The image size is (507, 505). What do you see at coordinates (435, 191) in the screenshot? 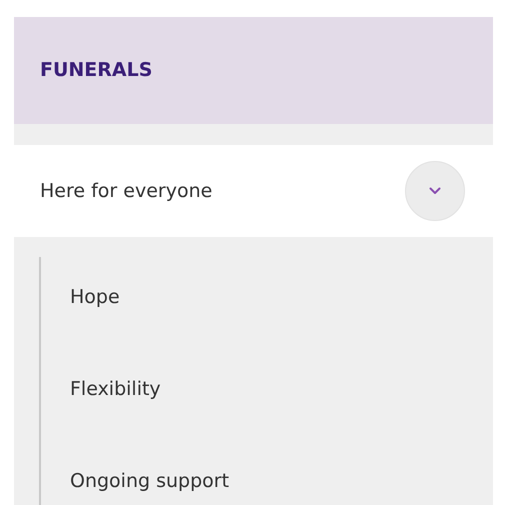
I see `chevron-icon` at bounding box center [435, 191].